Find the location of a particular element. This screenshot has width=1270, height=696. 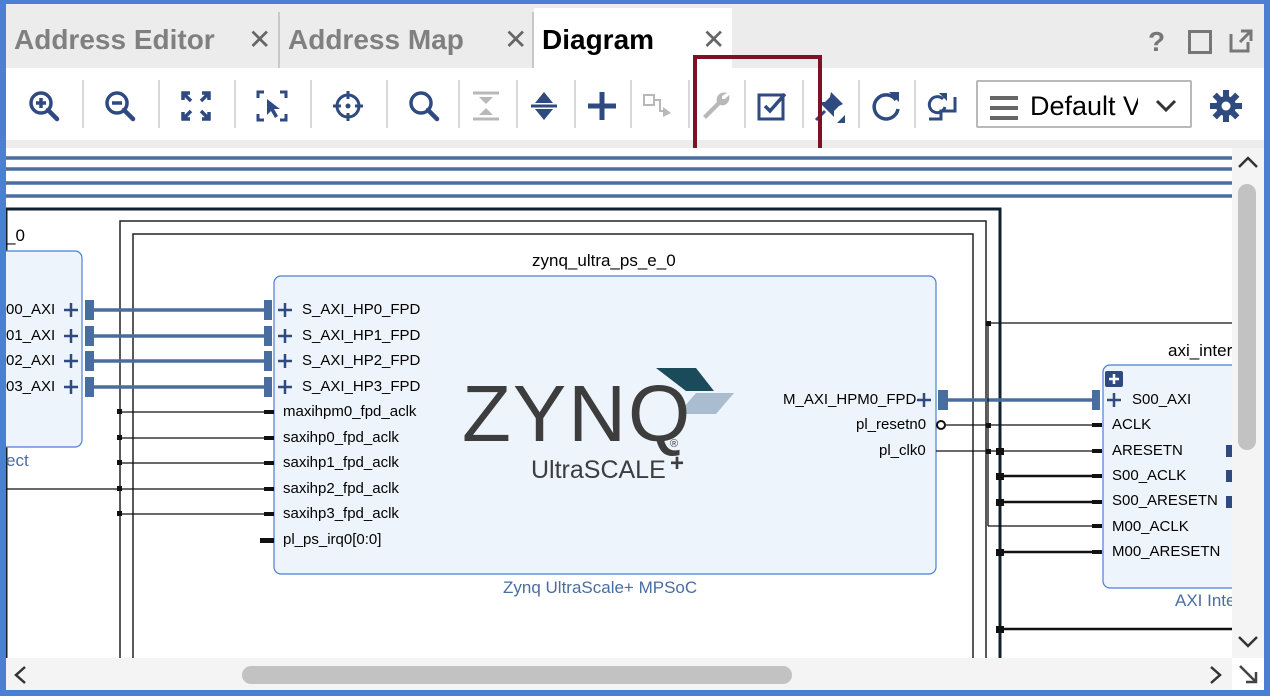

port-label: saxihp0_fpd_aclk is located at coordinates (341, 437).